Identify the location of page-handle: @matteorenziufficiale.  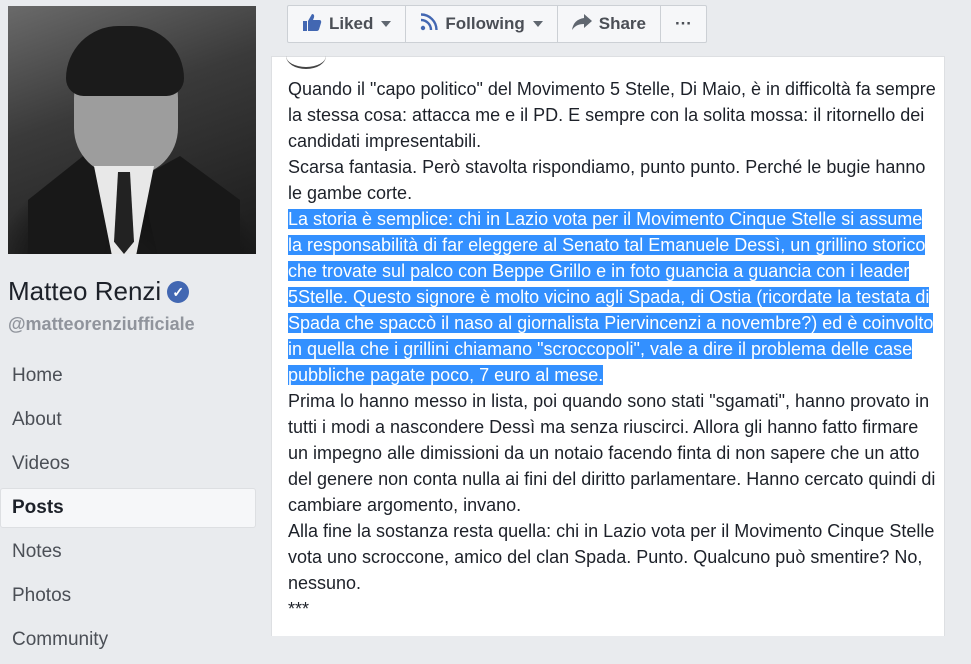
(101, 324).